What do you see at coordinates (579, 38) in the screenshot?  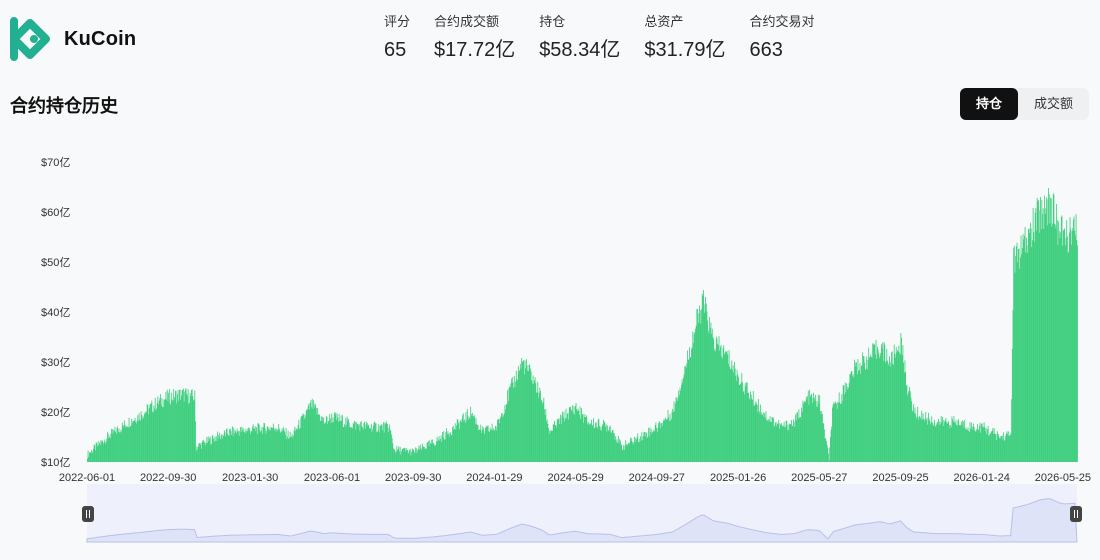 I see `stat-open-interest: 持仓 $58.34亿` at bounding box center [579, 38].